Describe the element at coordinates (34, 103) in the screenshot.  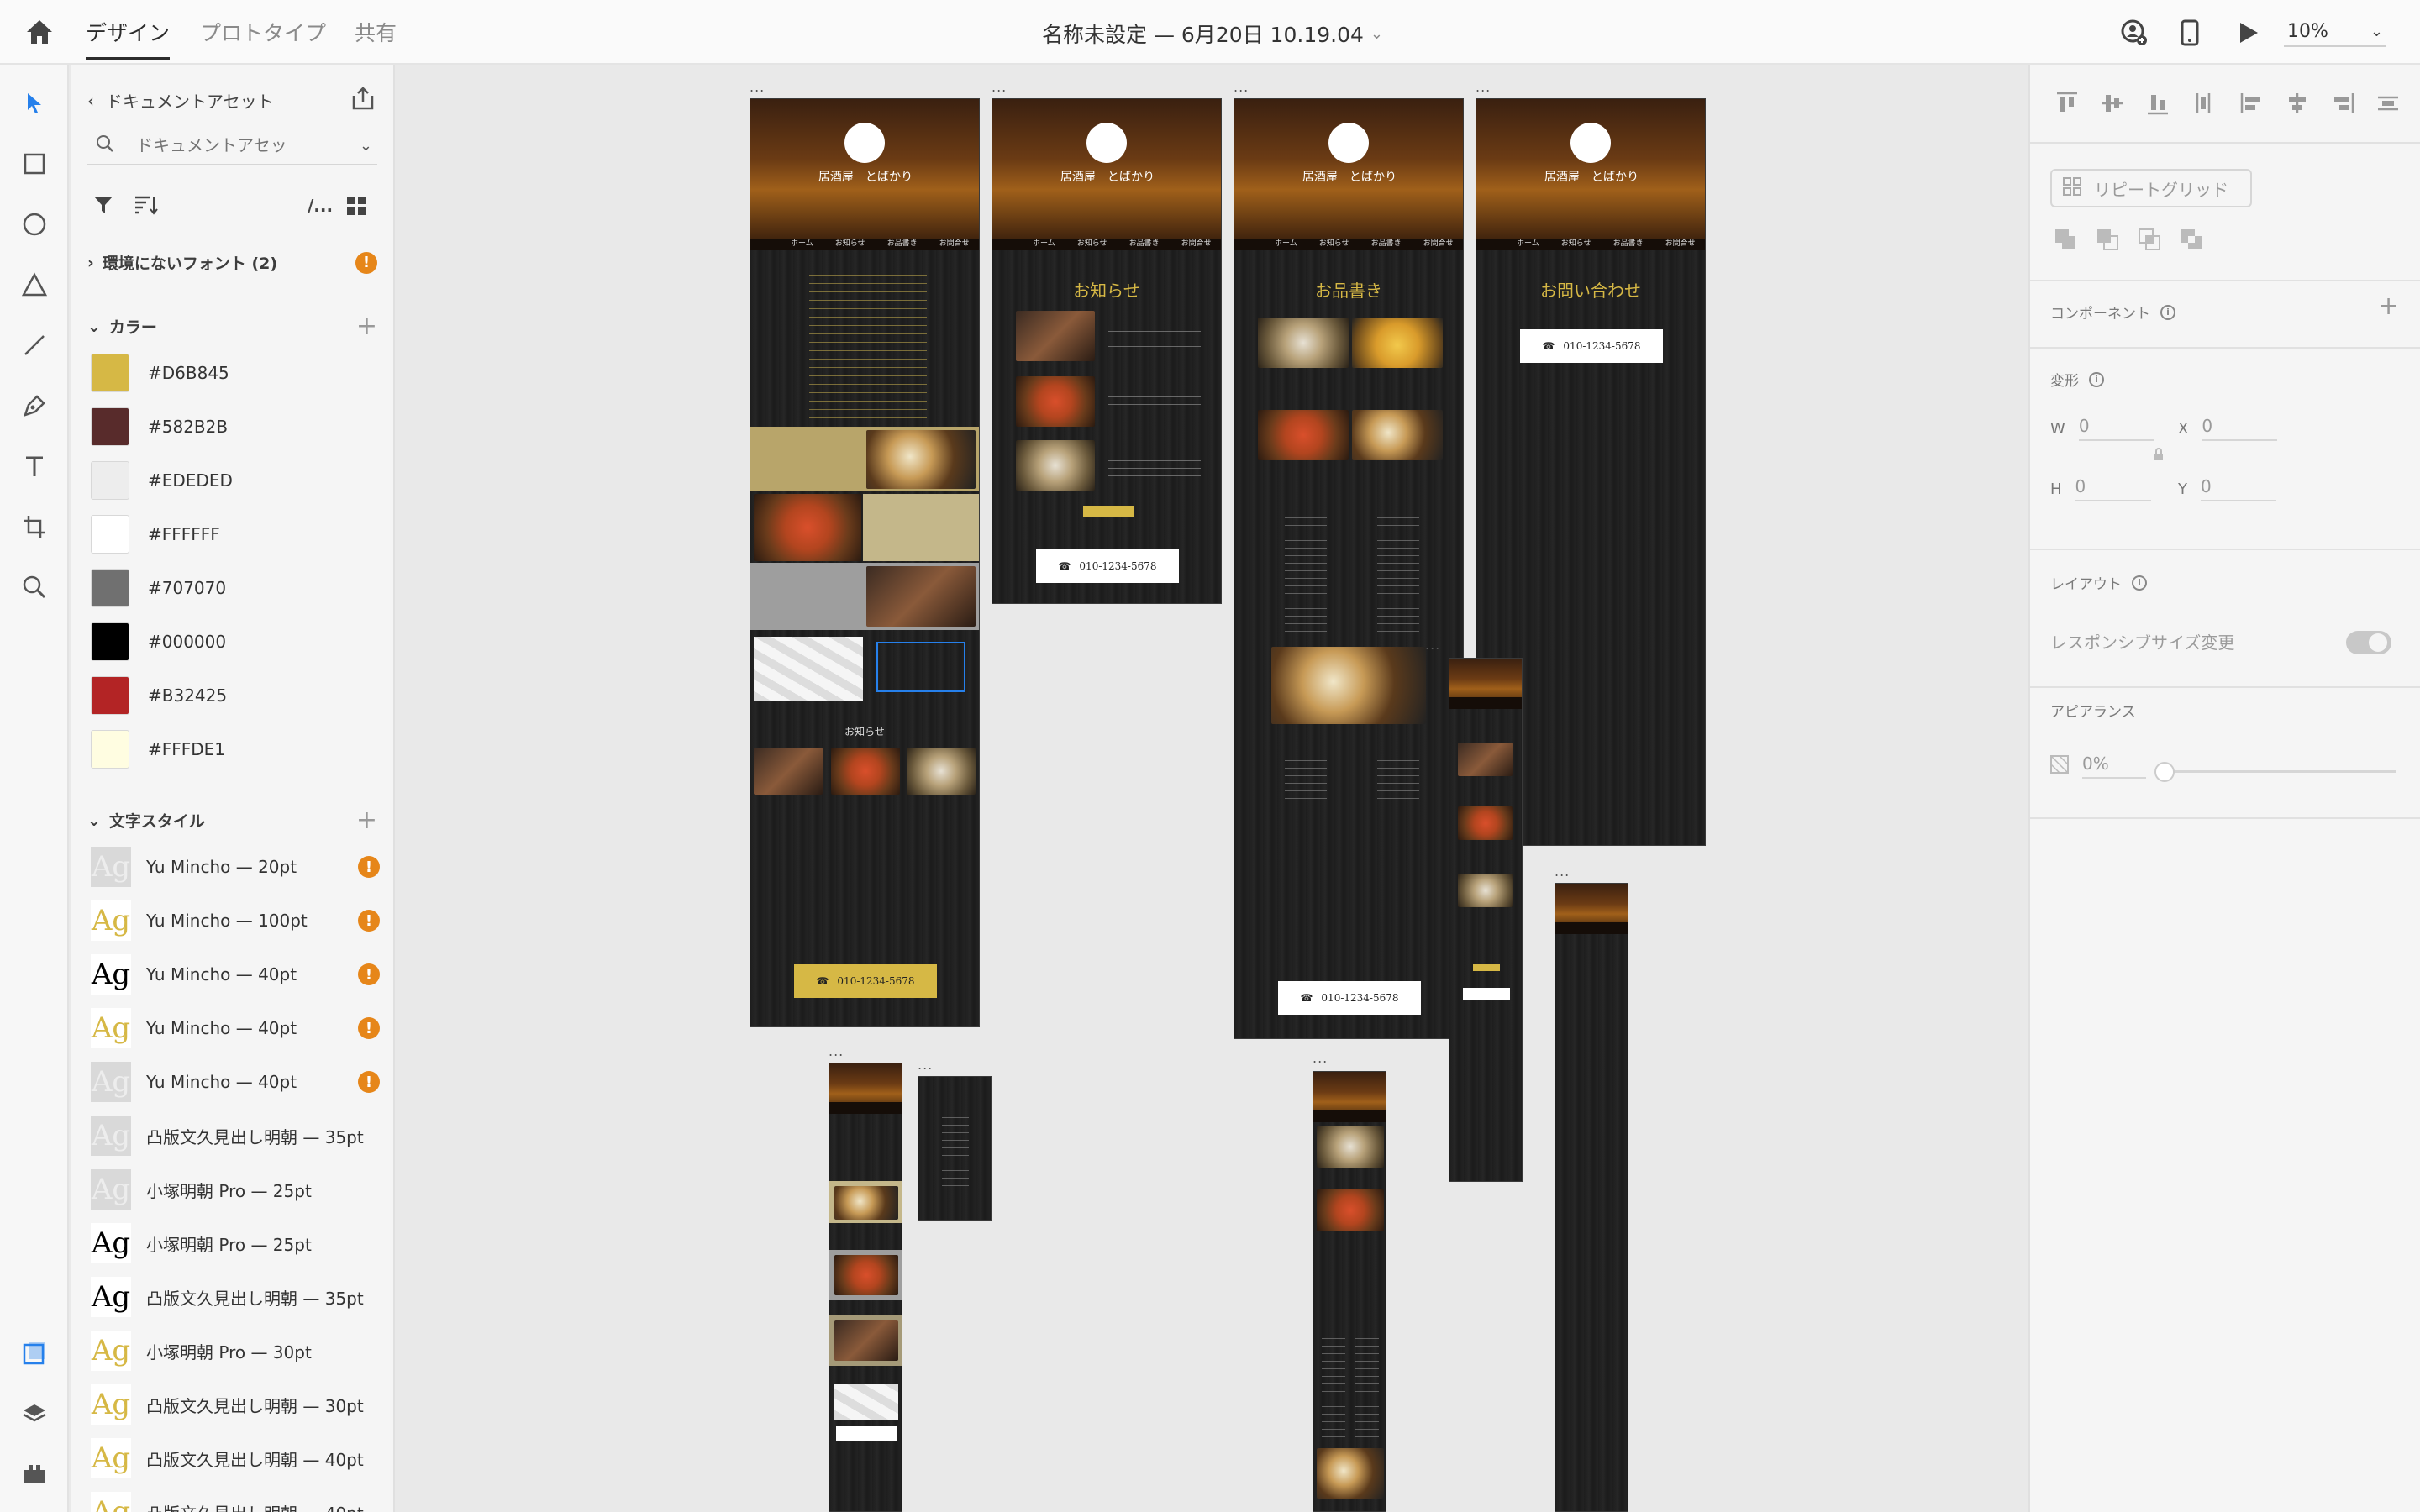
I see `select-tool-icon` at that location.